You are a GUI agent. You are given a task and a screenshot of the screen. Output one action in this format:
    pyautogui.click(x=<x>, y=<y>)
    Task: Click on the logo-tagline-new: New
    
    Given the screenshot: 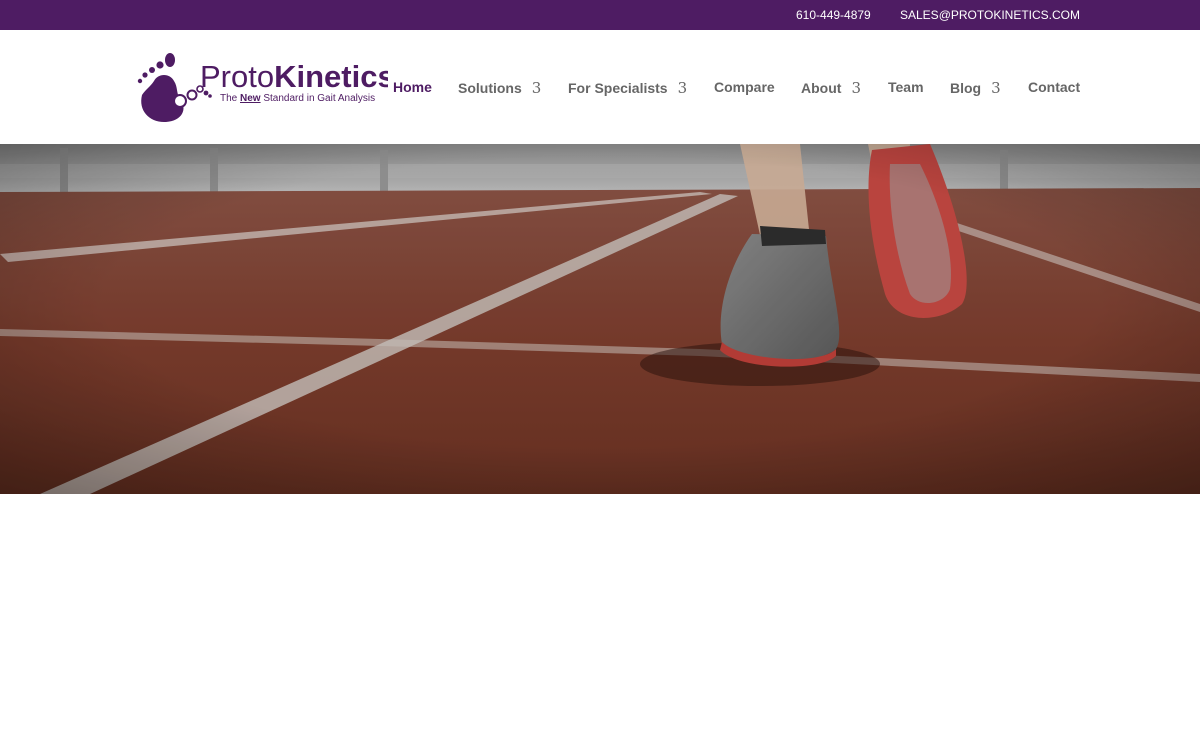 What is the action you would take?
    pyautogui.click(x=250, y=98)
    